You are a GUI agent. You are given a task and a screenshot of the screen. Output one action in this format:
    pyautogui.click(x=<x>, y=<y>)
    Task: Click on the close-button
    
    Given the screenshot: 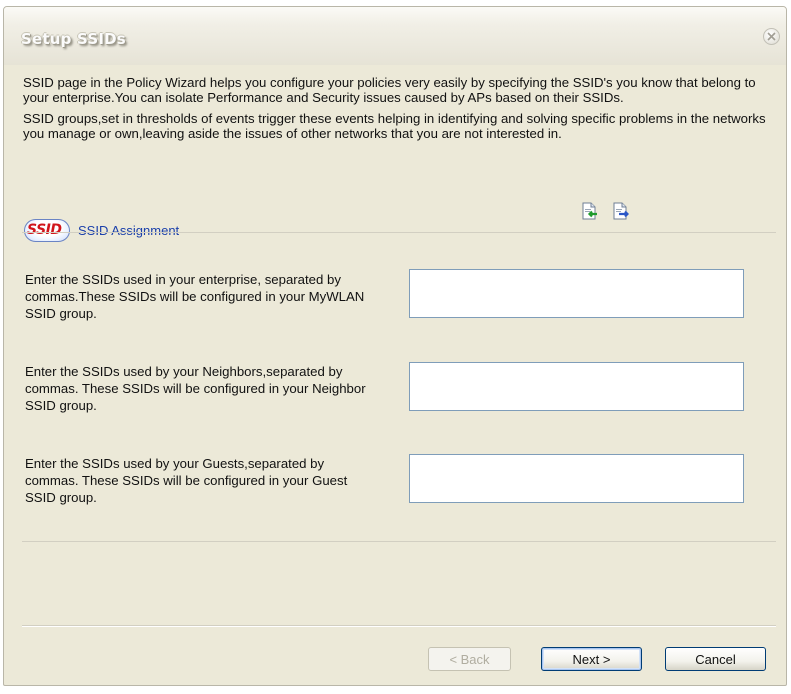 What is the action you would take?
    pyautogui.click(x=771, y=36)
    